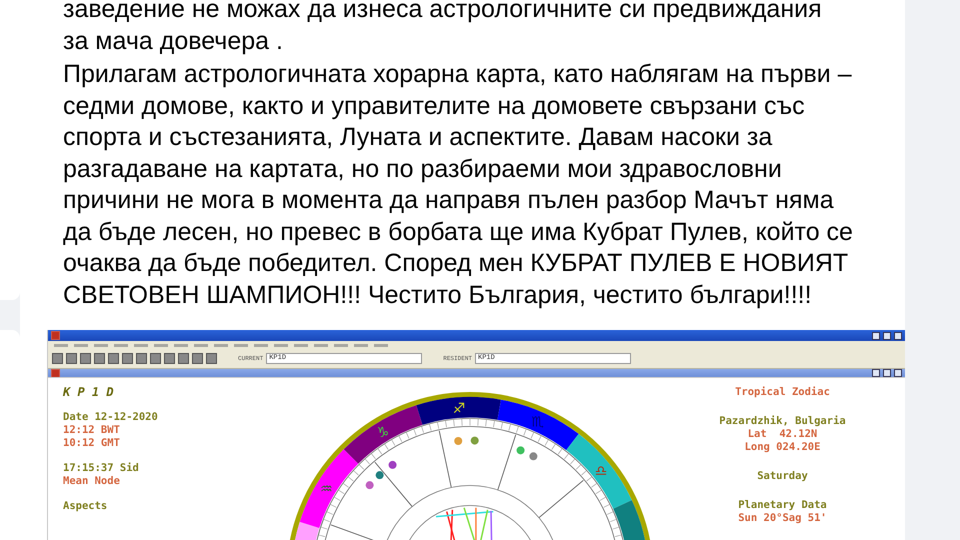 The width and height of the screenshot is (960, 540). Describe the element at coordinates (101, 468) in the screenshot. I see `chart-info-text: 17:15:37 Sid` at that location.